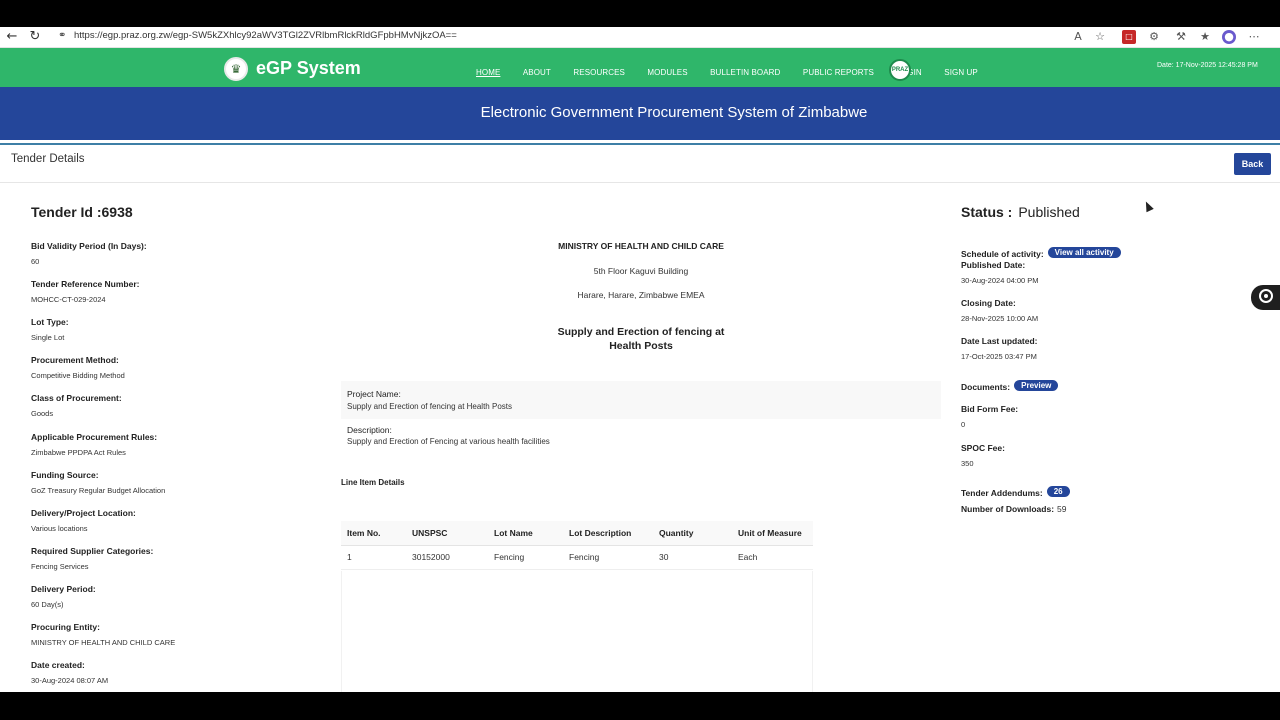 The height and width of the screenshot is (720, 1280). Describe the element at coordinates (963, 424) in the screenshot. I see `bid-form-fee-value: 0` at that location.